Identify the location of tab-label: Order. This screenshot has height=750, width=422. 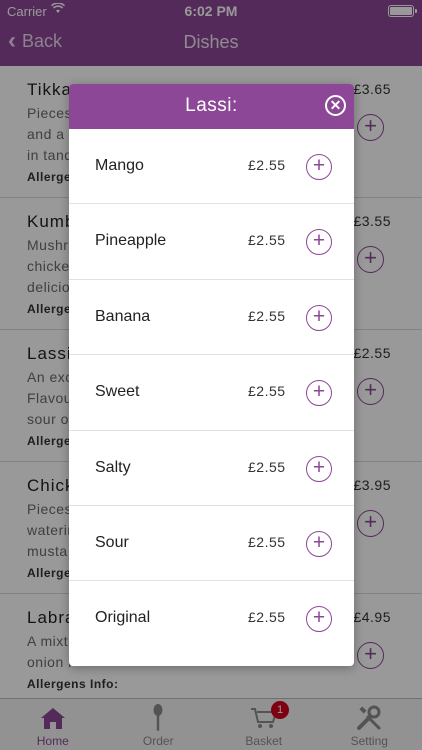
(158, 741).